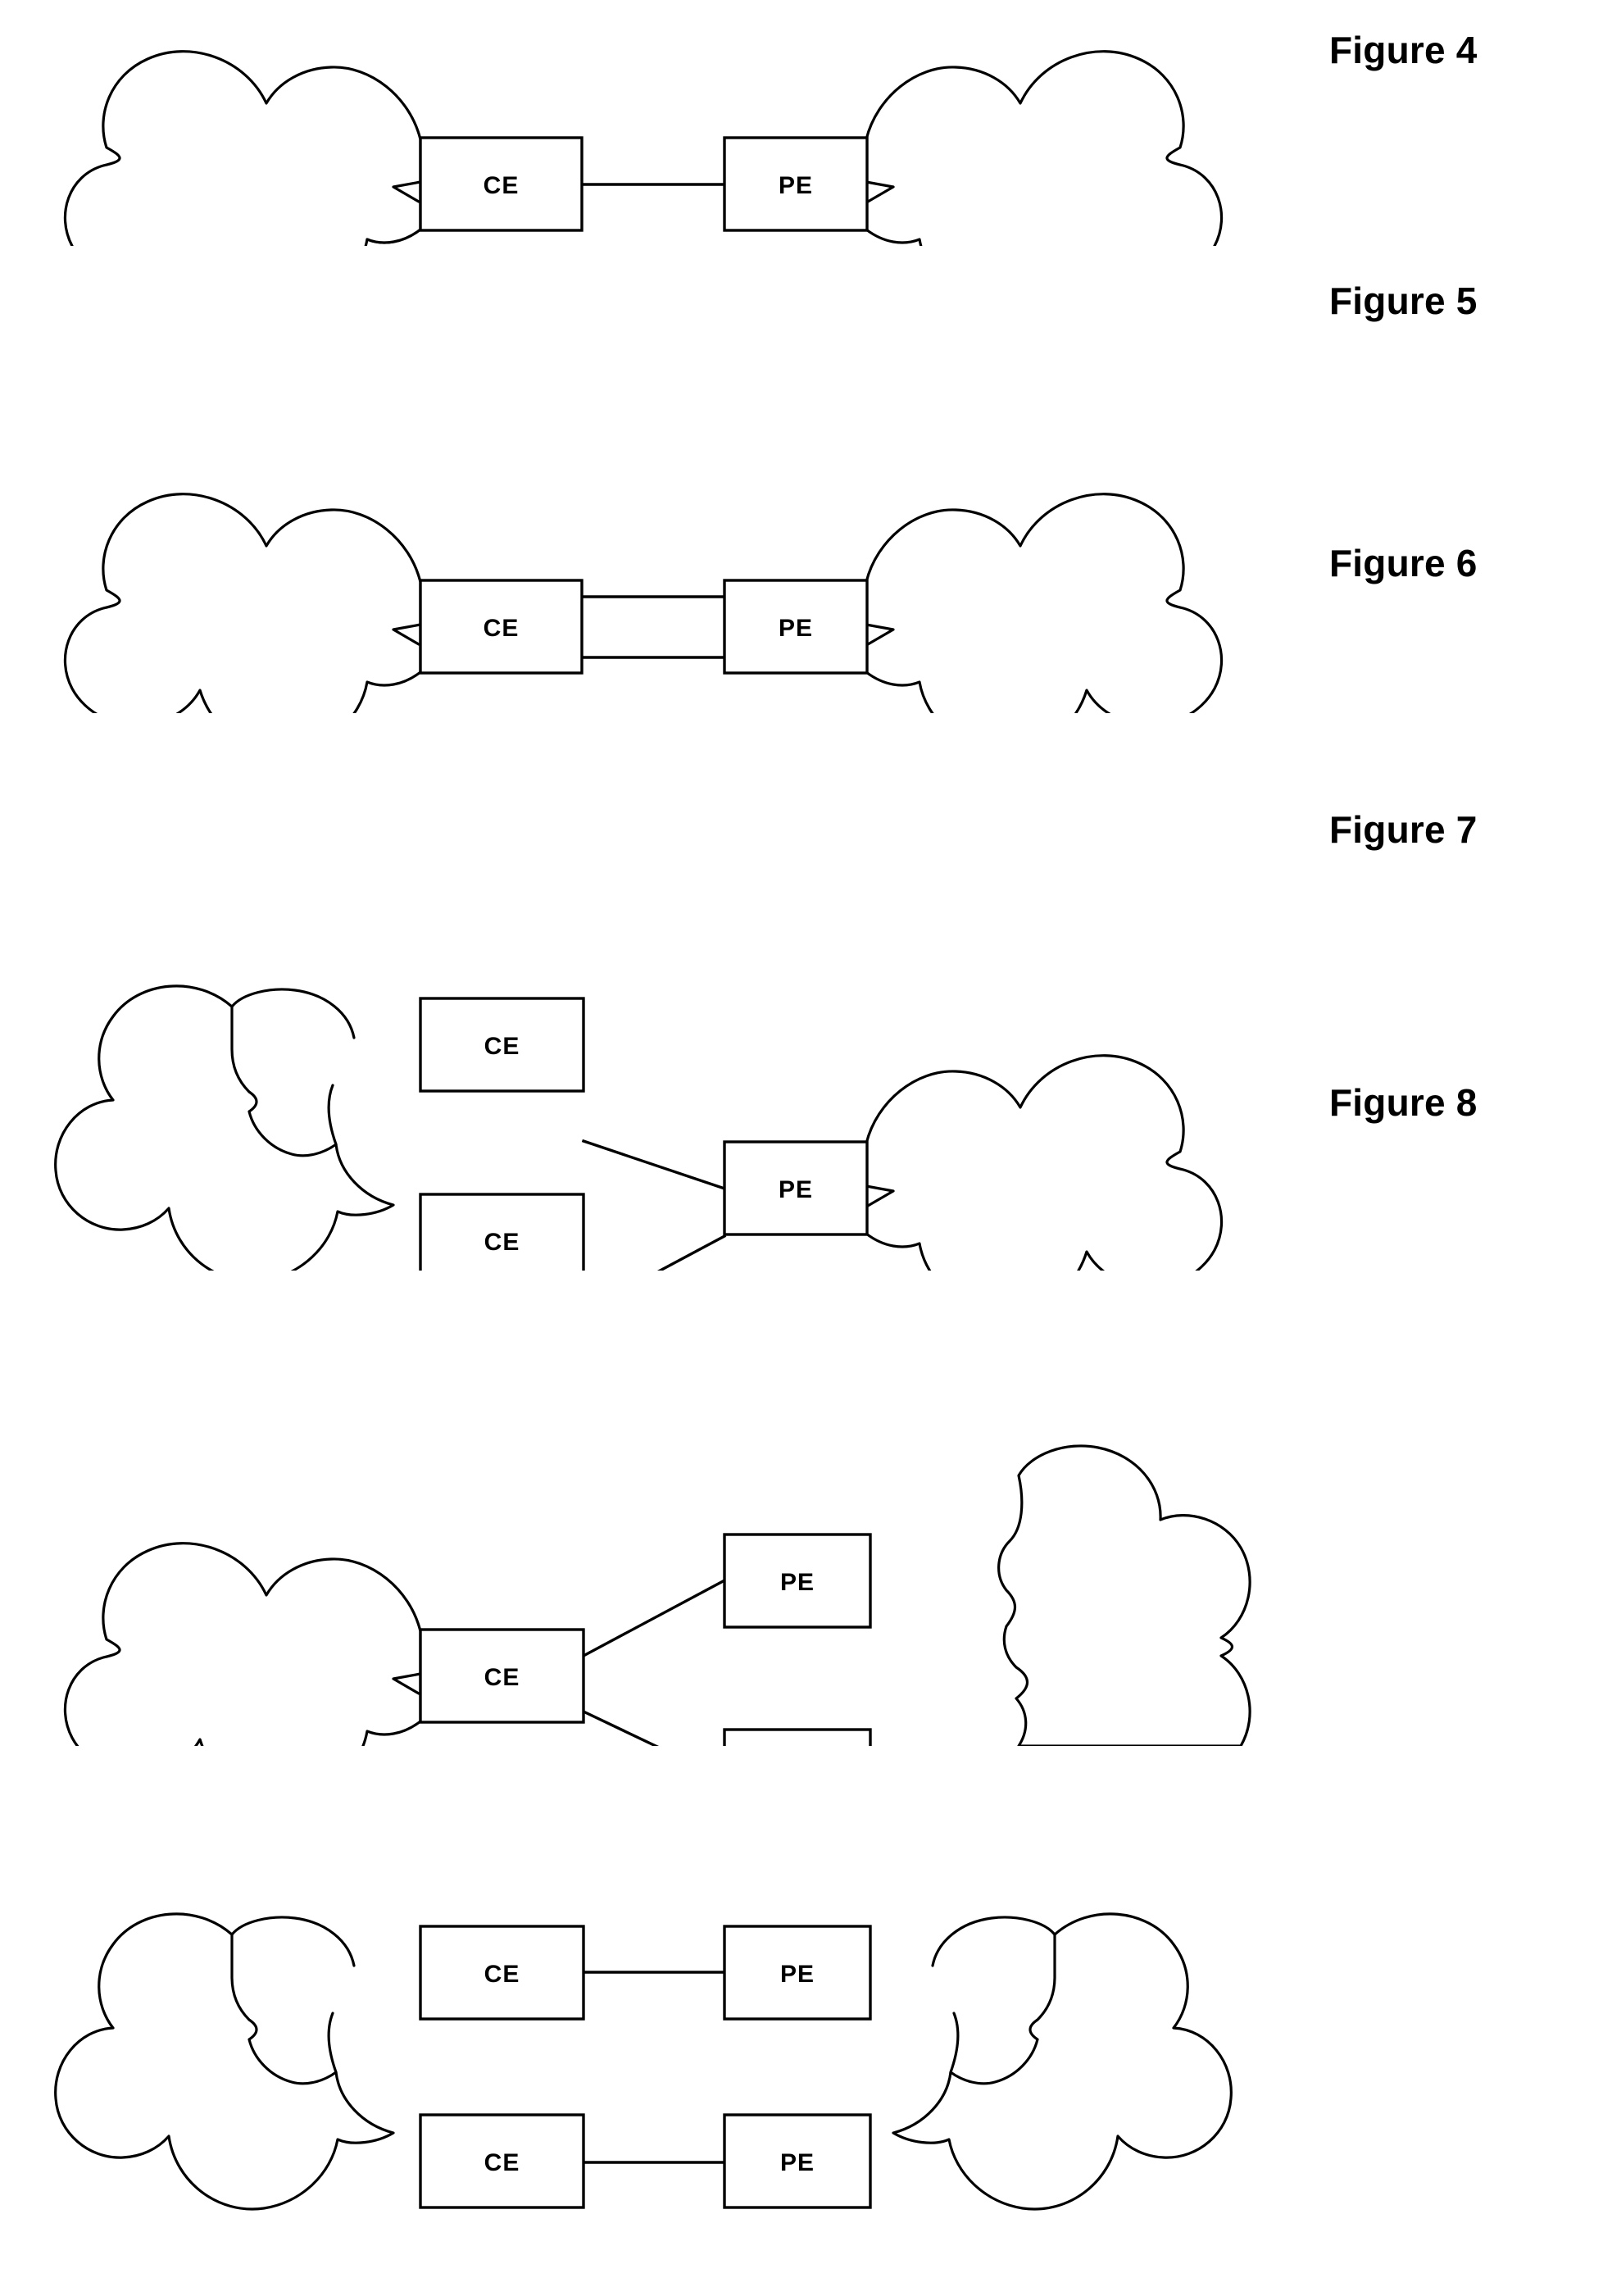  What do you see at coordinates (639, 1127) in the screenshot?
I see `figure-6-drawing: CE CE PE` at bounding box center [639, 1127].